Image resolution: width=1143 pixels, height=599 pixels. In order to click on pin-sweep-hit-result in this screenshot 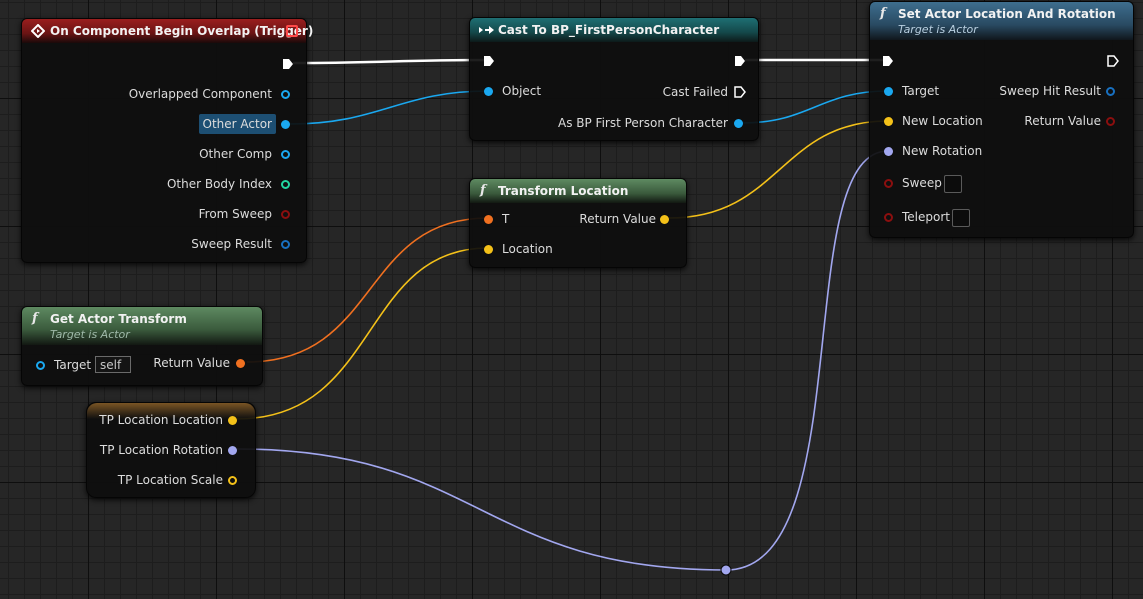, I will do `click(1110, 91)`.